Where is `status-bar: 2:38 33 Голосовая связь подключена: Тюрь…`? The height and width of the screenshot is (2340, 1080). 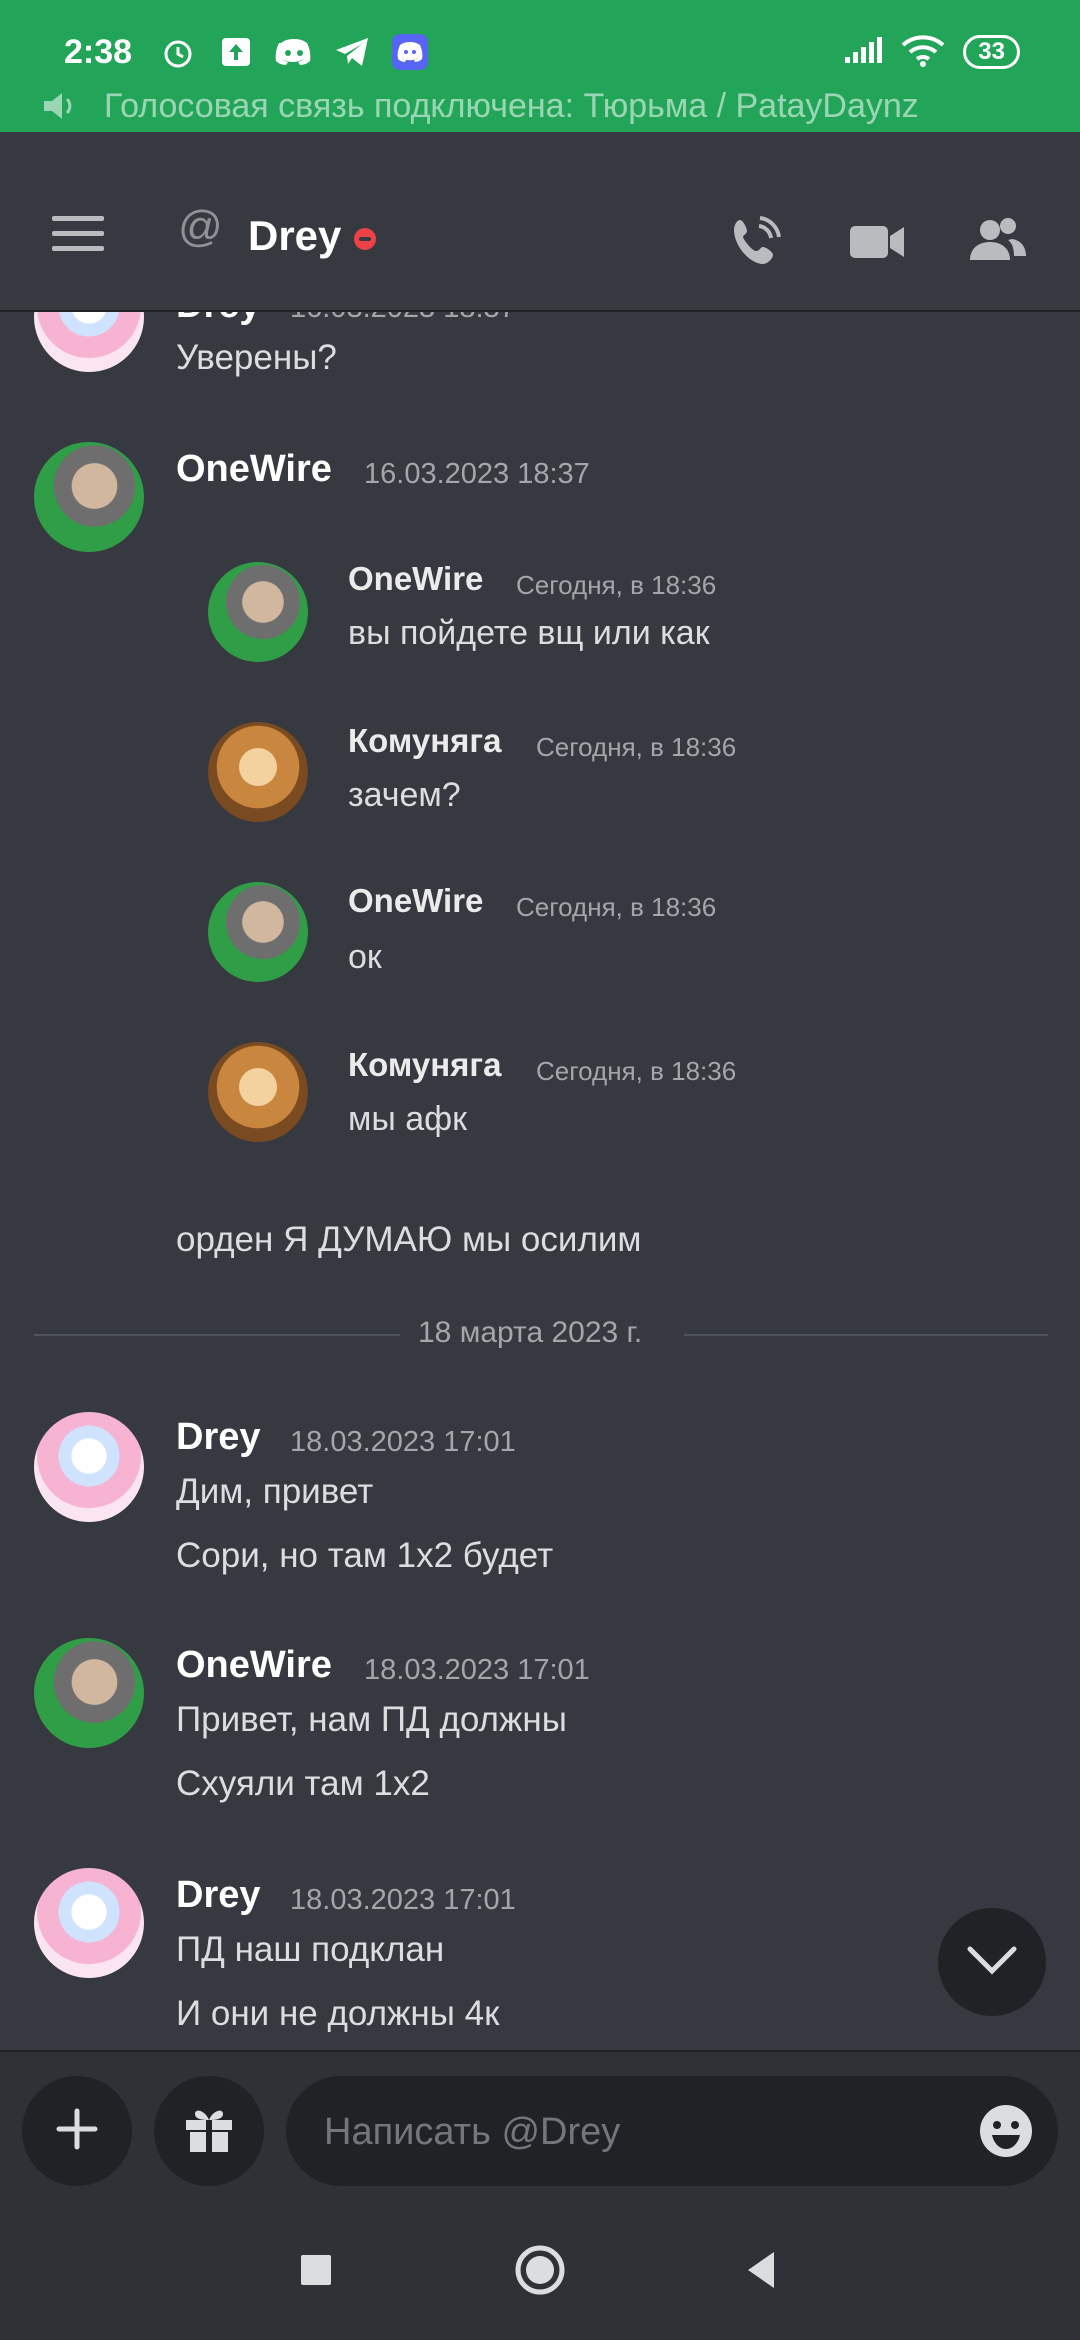
status-bar: 2:38 33 Голосовая связь подключена: Тюрь… is located at coordinates (540, 66).